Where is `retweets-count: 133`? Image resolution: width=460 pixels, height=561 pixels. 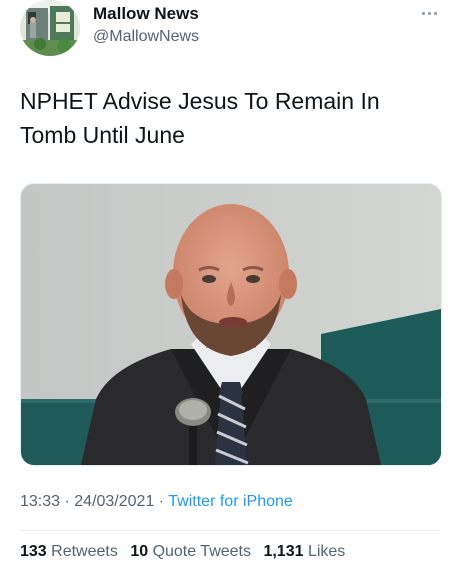
retweets-count: 133 is located at coordinates (33, 551).